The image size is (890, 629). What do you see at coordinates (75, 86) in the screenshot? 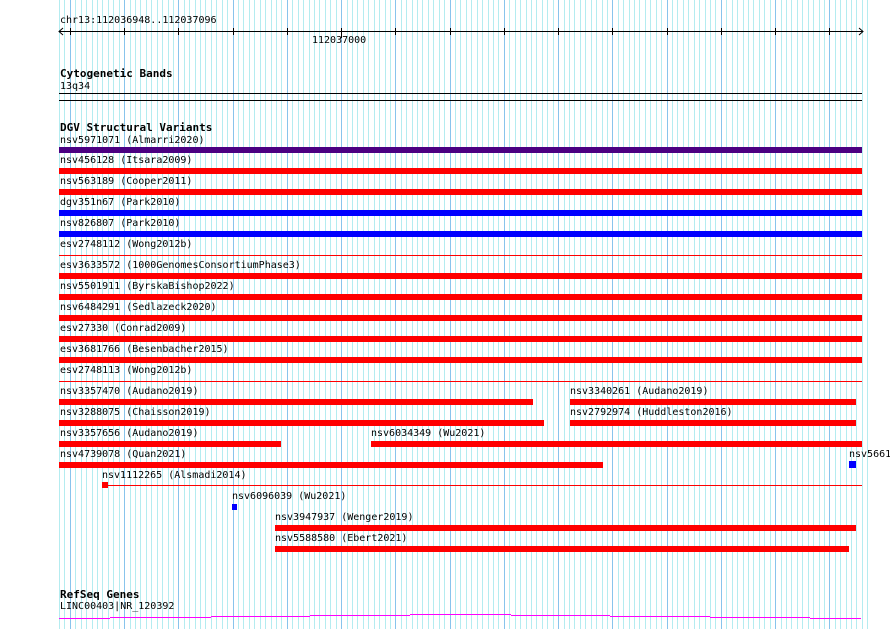
I see `cytoband-label: 13q34` at bounding box center [75, 86].